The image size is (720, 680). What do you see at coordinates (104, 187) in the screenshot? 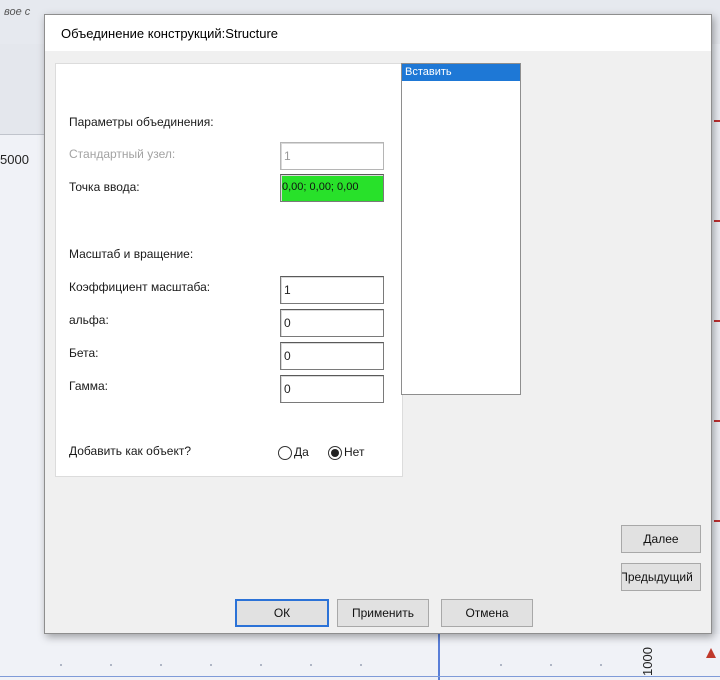
I see `insert-point-label: Точка ввода:` at bounding box center [104, 187].